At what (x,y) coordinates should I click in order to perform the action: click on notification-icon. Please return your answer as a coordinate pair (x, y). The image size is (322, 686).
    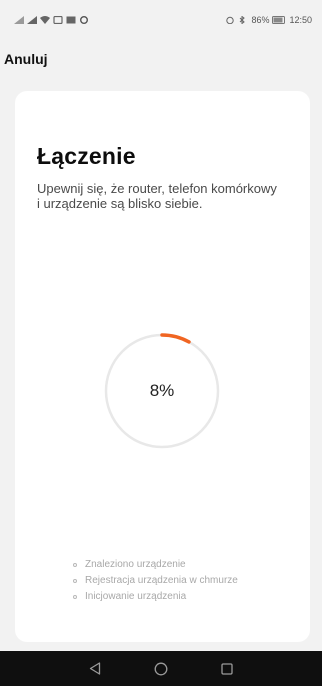
    Looking at the image, I should click on (84, 20).